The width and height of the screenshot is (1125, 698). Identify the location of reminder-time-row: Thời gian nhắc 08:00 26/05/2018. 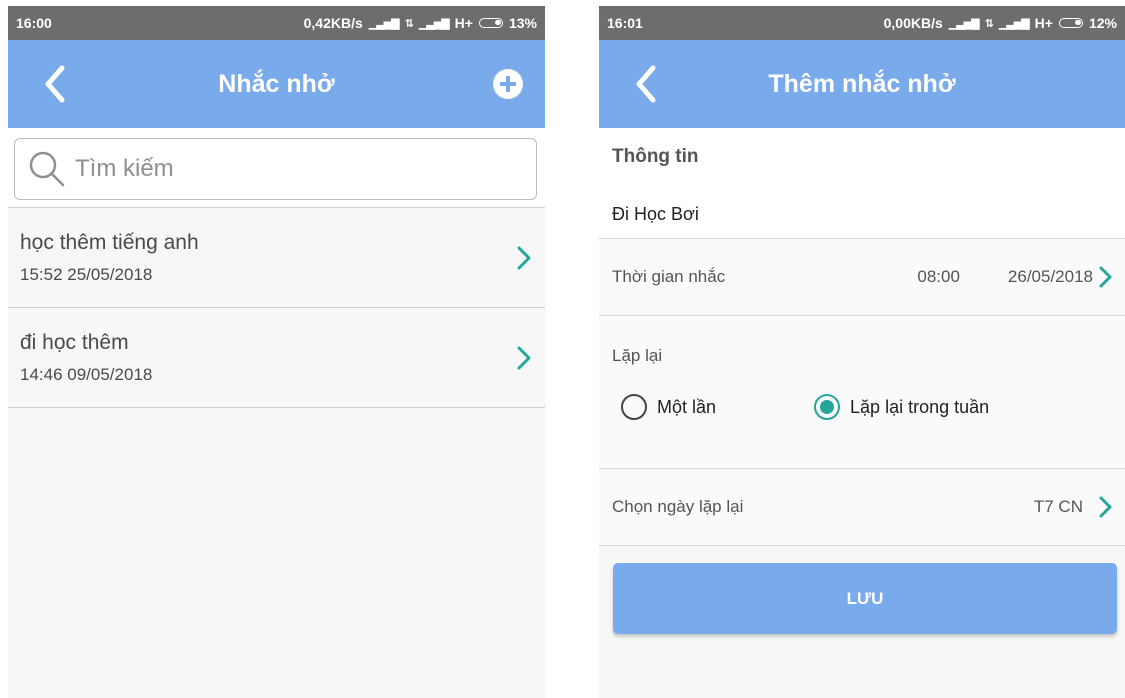
(862, 277).